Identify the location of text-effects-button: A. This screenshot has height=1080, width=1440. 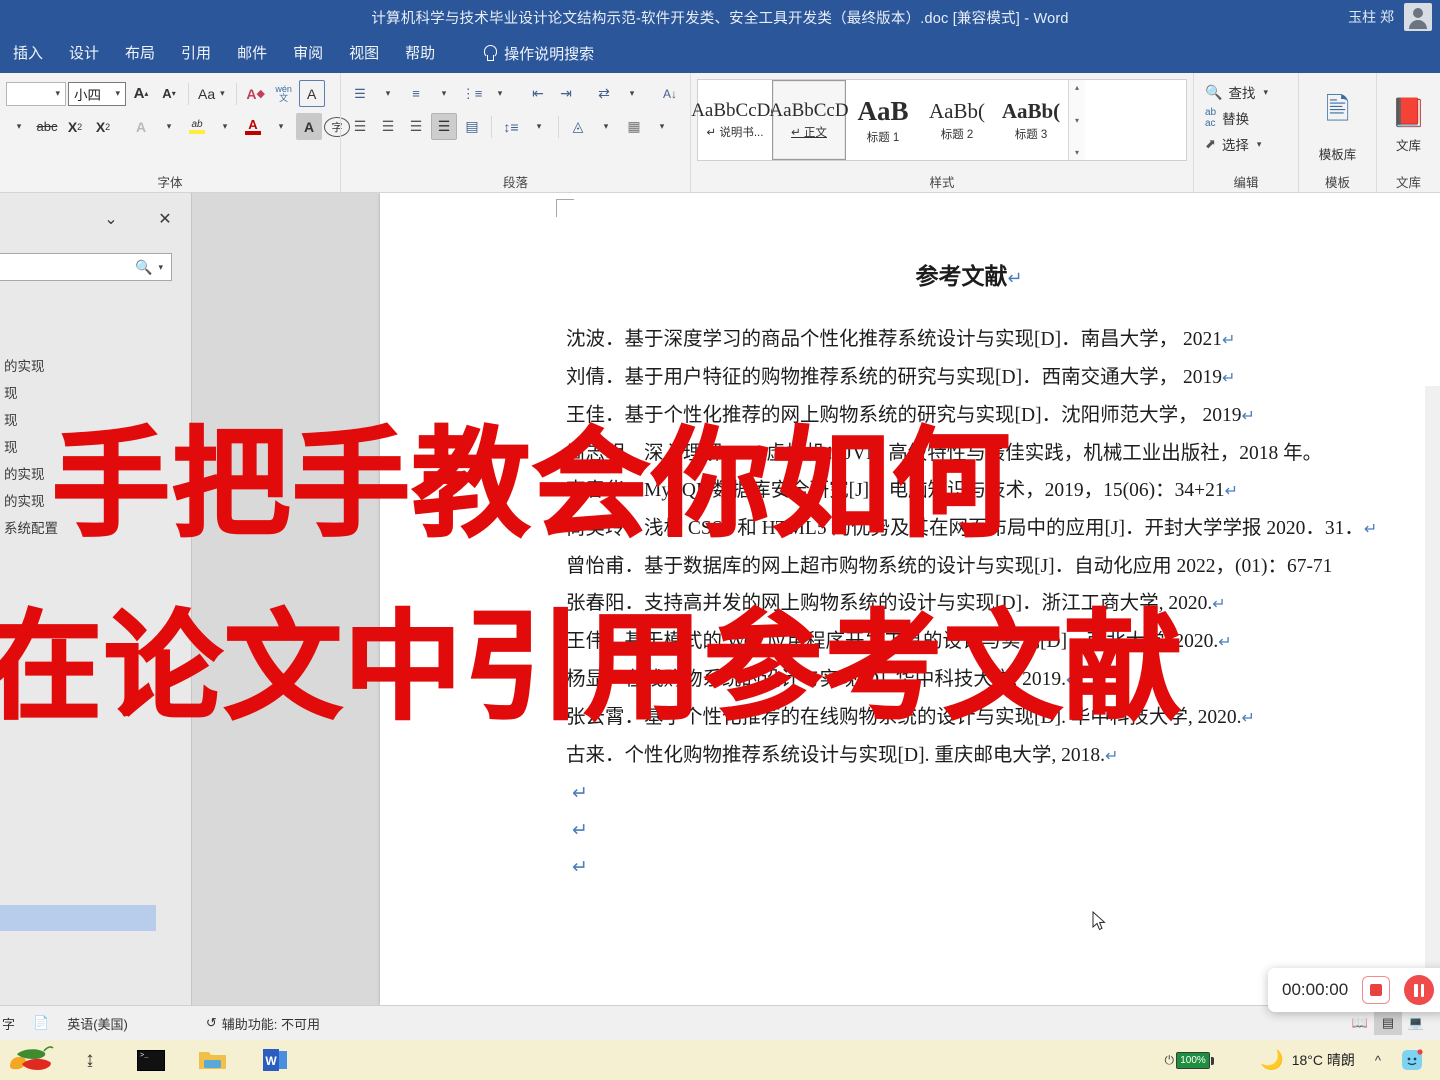
(141, 126).